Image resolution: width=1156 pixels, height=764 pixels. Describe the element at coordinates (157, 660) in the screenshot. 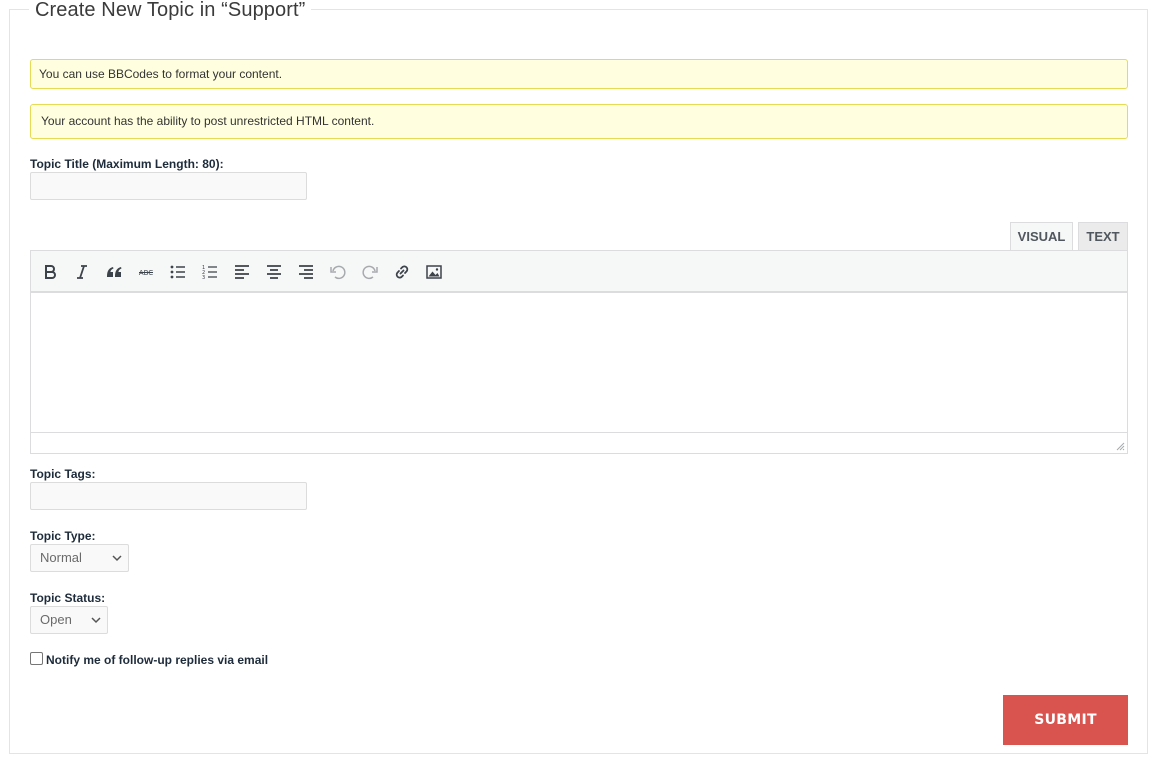

I see `notify-label: Notify me of follow-up replies via email` at that location.